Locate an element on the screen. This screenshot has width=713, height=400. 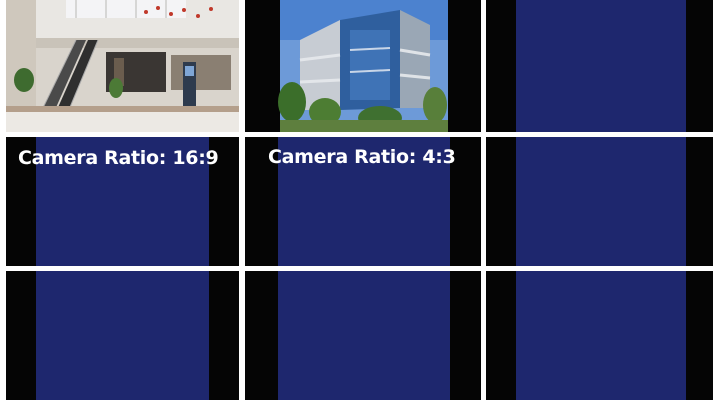
camera-ratio-label-16-9: Camera Ratio: 16:9 is located at coordinates (118, 158).